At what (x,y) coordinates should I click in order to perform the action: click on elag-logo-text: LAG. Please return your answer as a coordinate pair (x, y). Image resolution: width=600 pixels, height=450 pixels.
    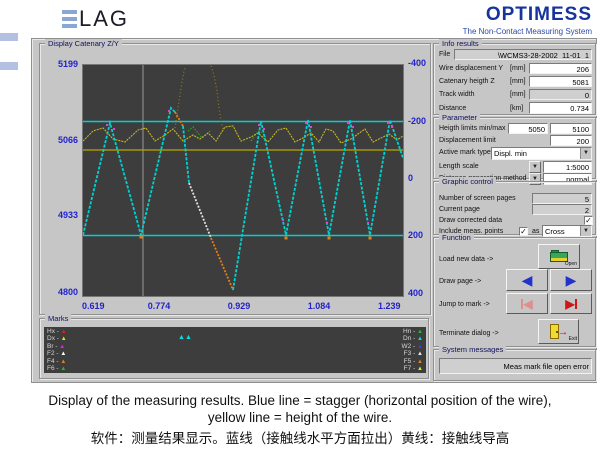
    Looking at the image, I should click on (104, 18).